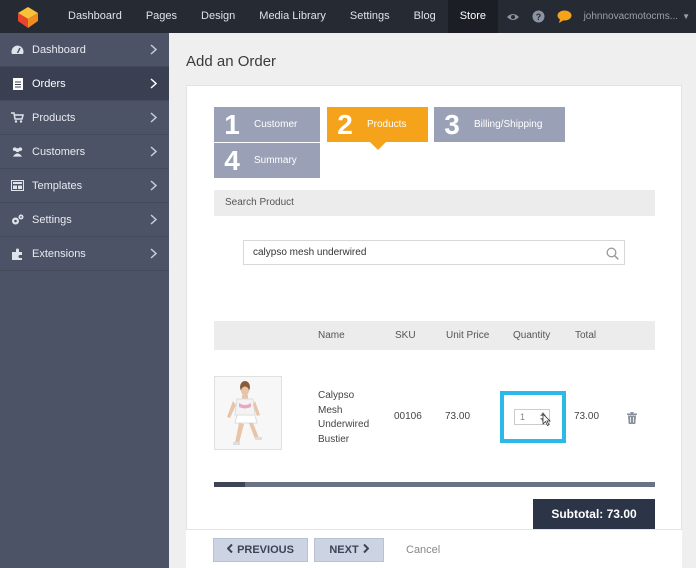  Describe the element at coordinates (587, 416) in the screenshot. I see `product-total: 73.00` at that location.